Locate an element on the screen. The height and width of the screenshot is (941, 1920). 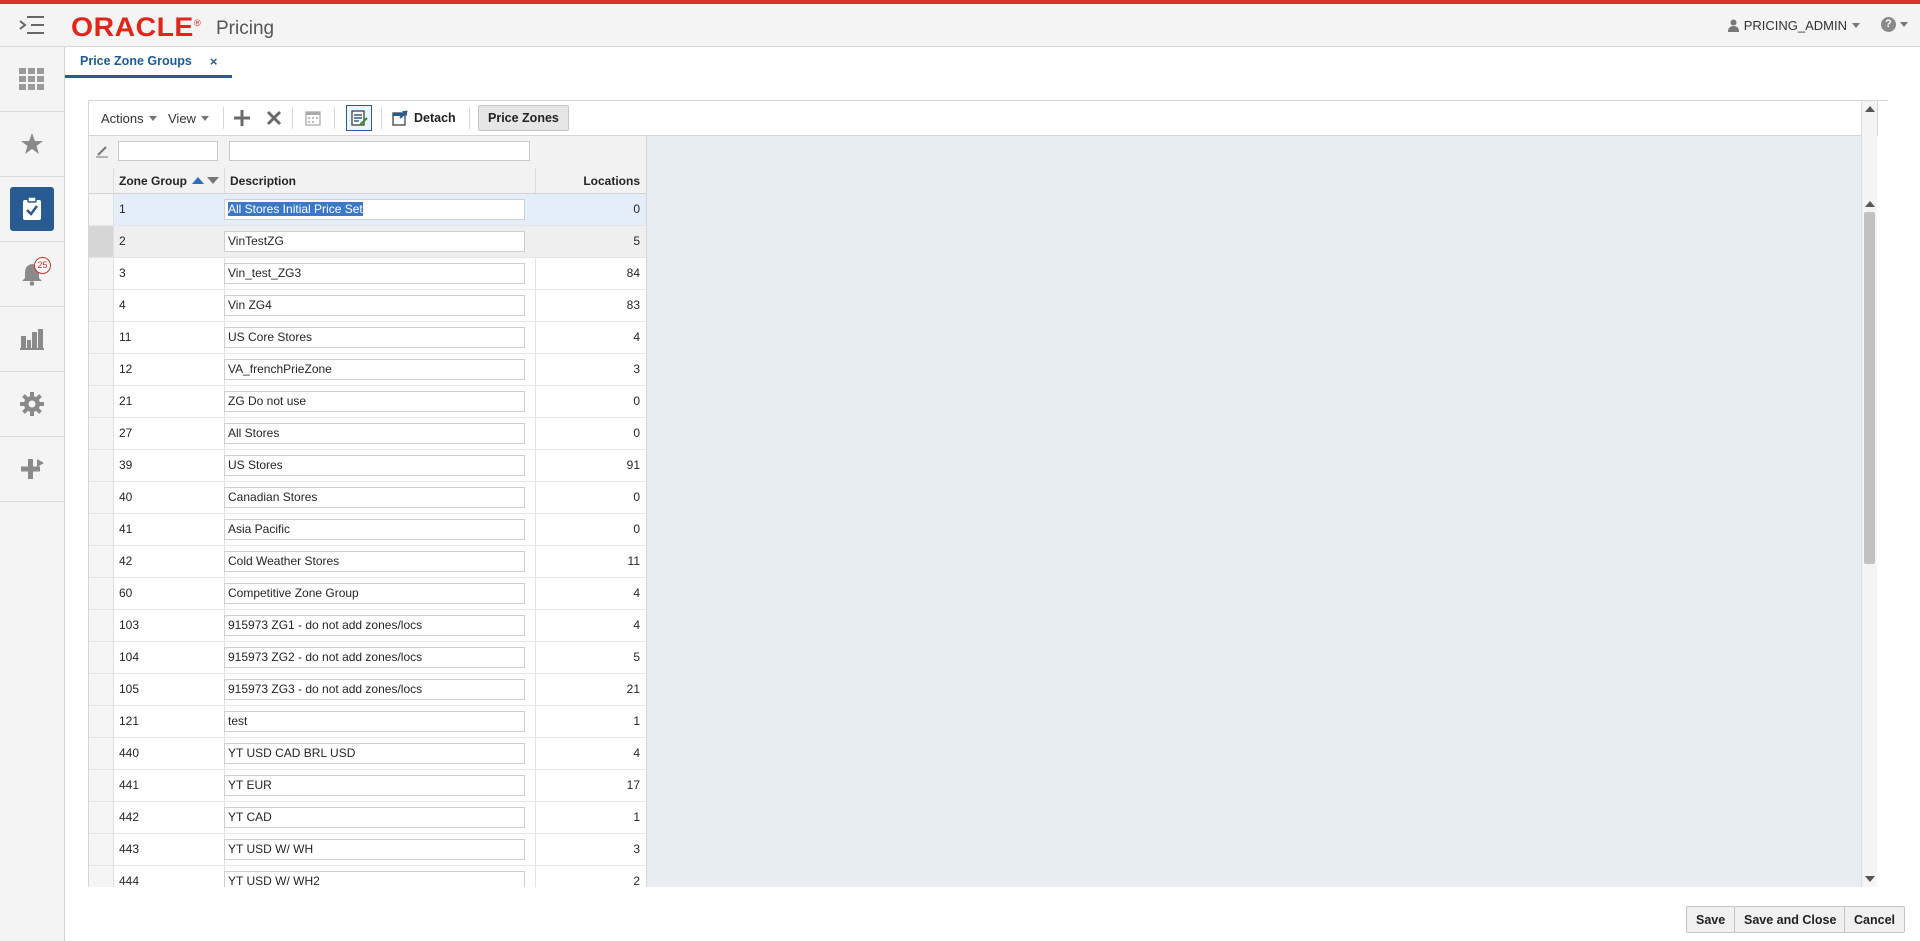
sidebar-item-active is located at coordinates (32, 209).